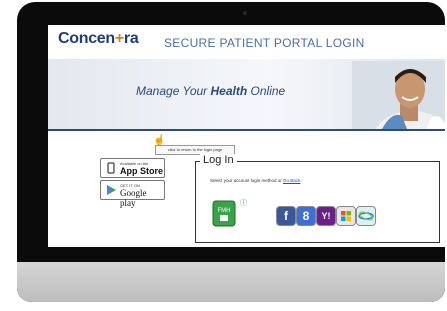  What do you see at coordinates (111, 168) in the screenshot?
I see `phone-icon` at bounding box center [111, 168].